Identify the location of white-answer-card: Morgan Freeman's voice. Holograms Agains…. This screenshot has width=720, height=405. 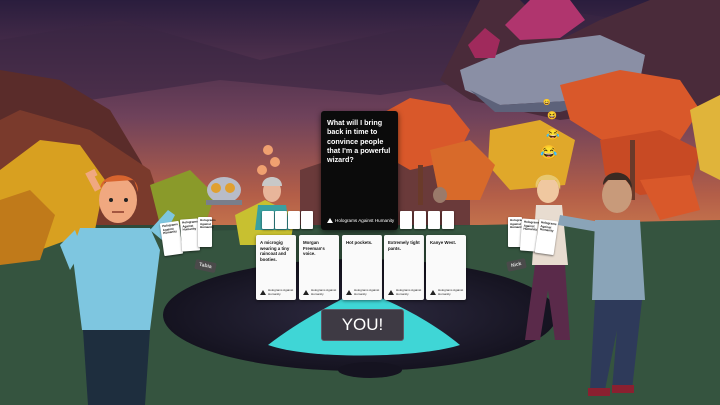
(319, 267).